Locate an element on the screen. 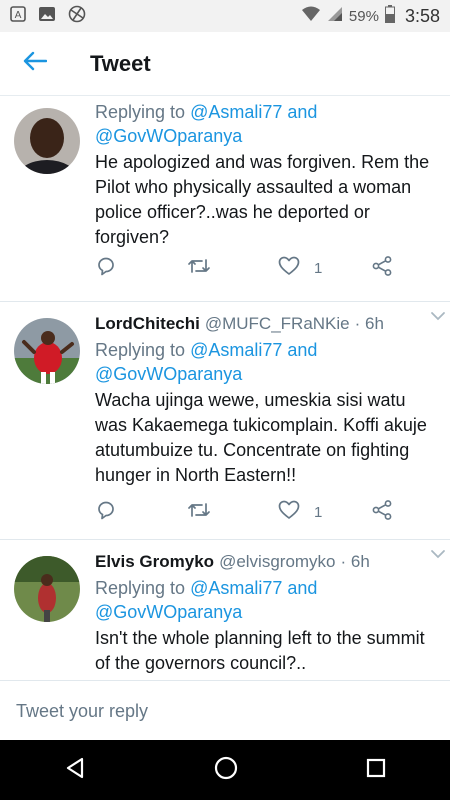  status-bar-right: 59% 3:58 is located at coordinates (370, 16).